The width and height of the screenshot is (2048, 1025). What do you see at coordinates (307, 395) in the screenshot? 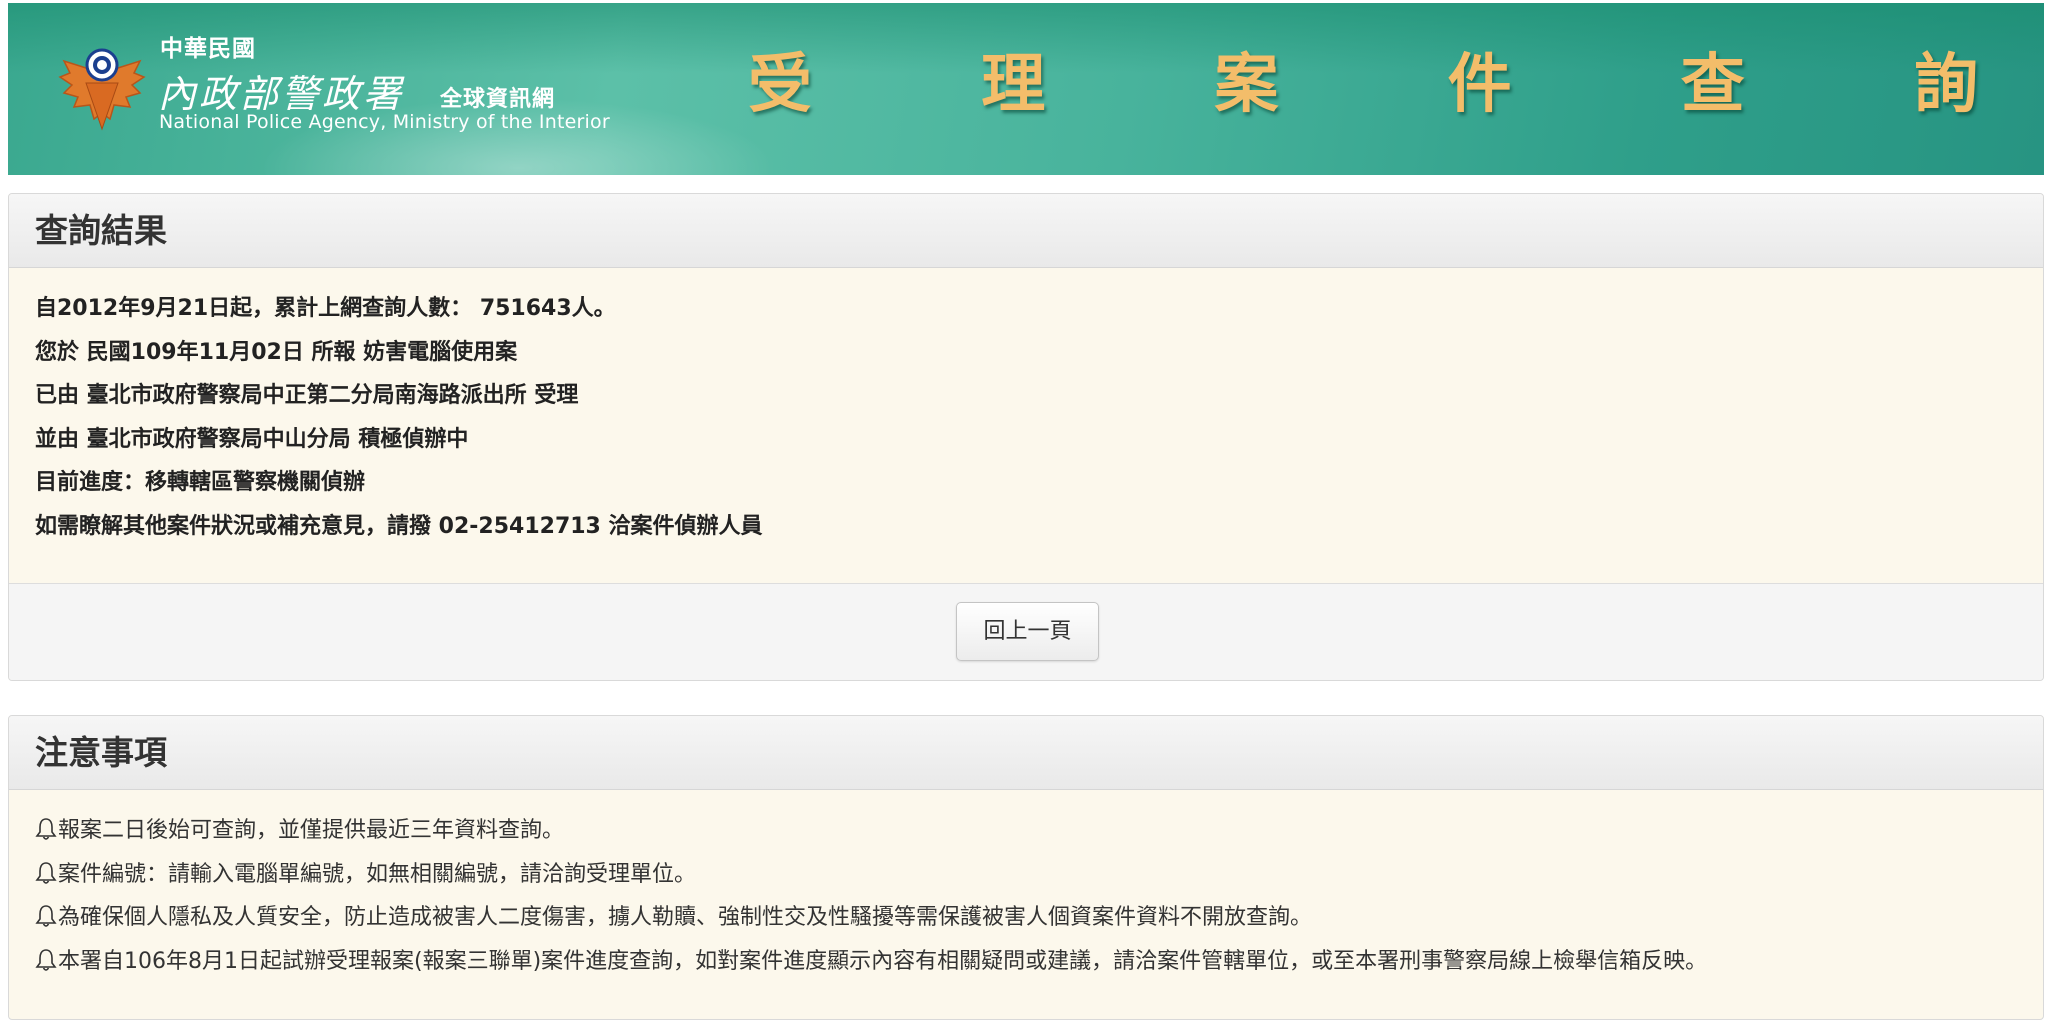
I see `accepting-unit-line: 已由 臺北市政府警察局中正第二分局南海路派出所 受理` at bounding box center [307, 395].